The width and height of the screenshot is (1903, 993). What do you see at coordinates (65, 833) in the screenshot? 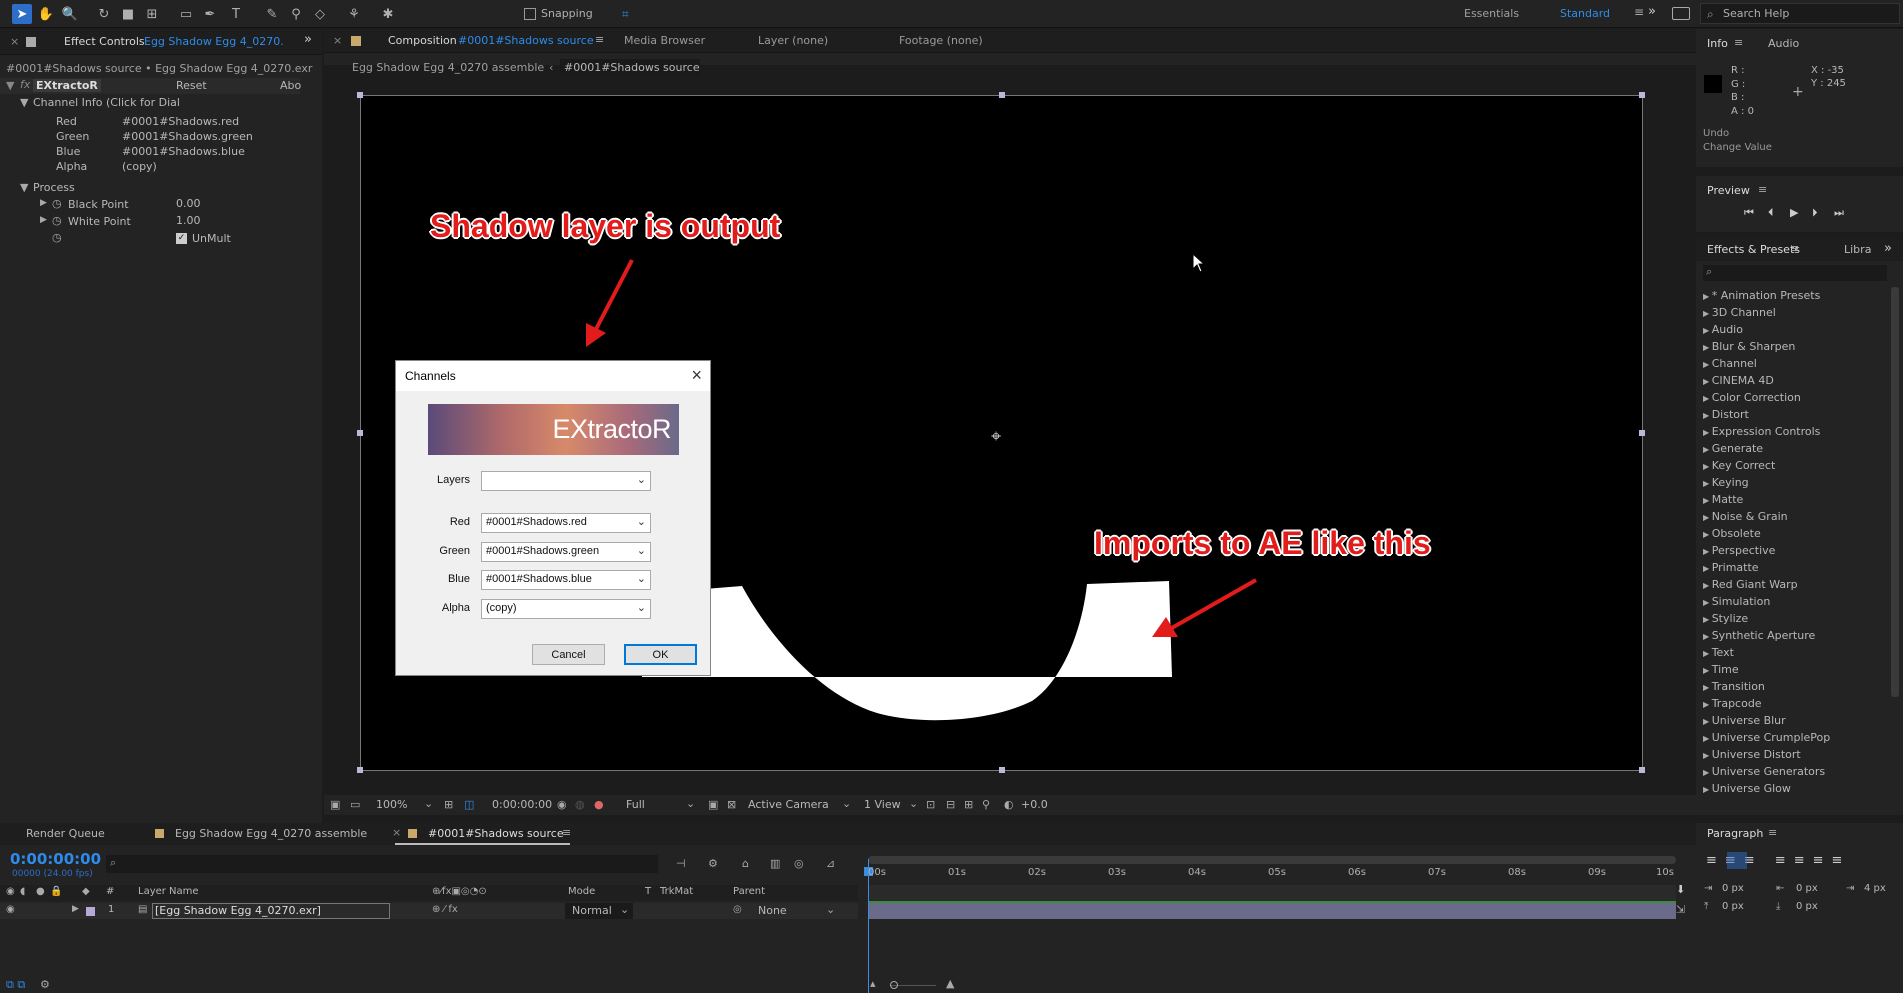
I see `render-queue-tab: Render Queue` at bounding box center [65, 833].